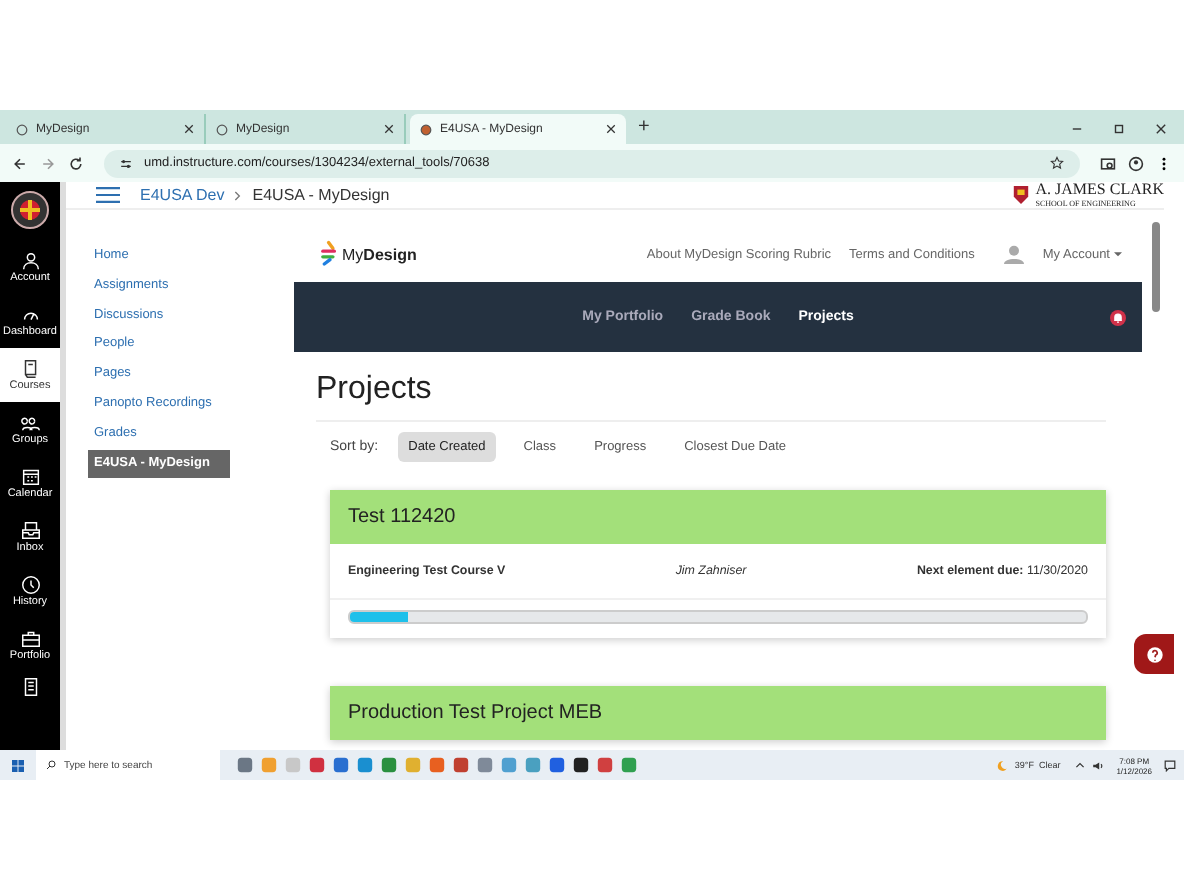  I want to click on project-title: Test 112420, so click(402, 517).